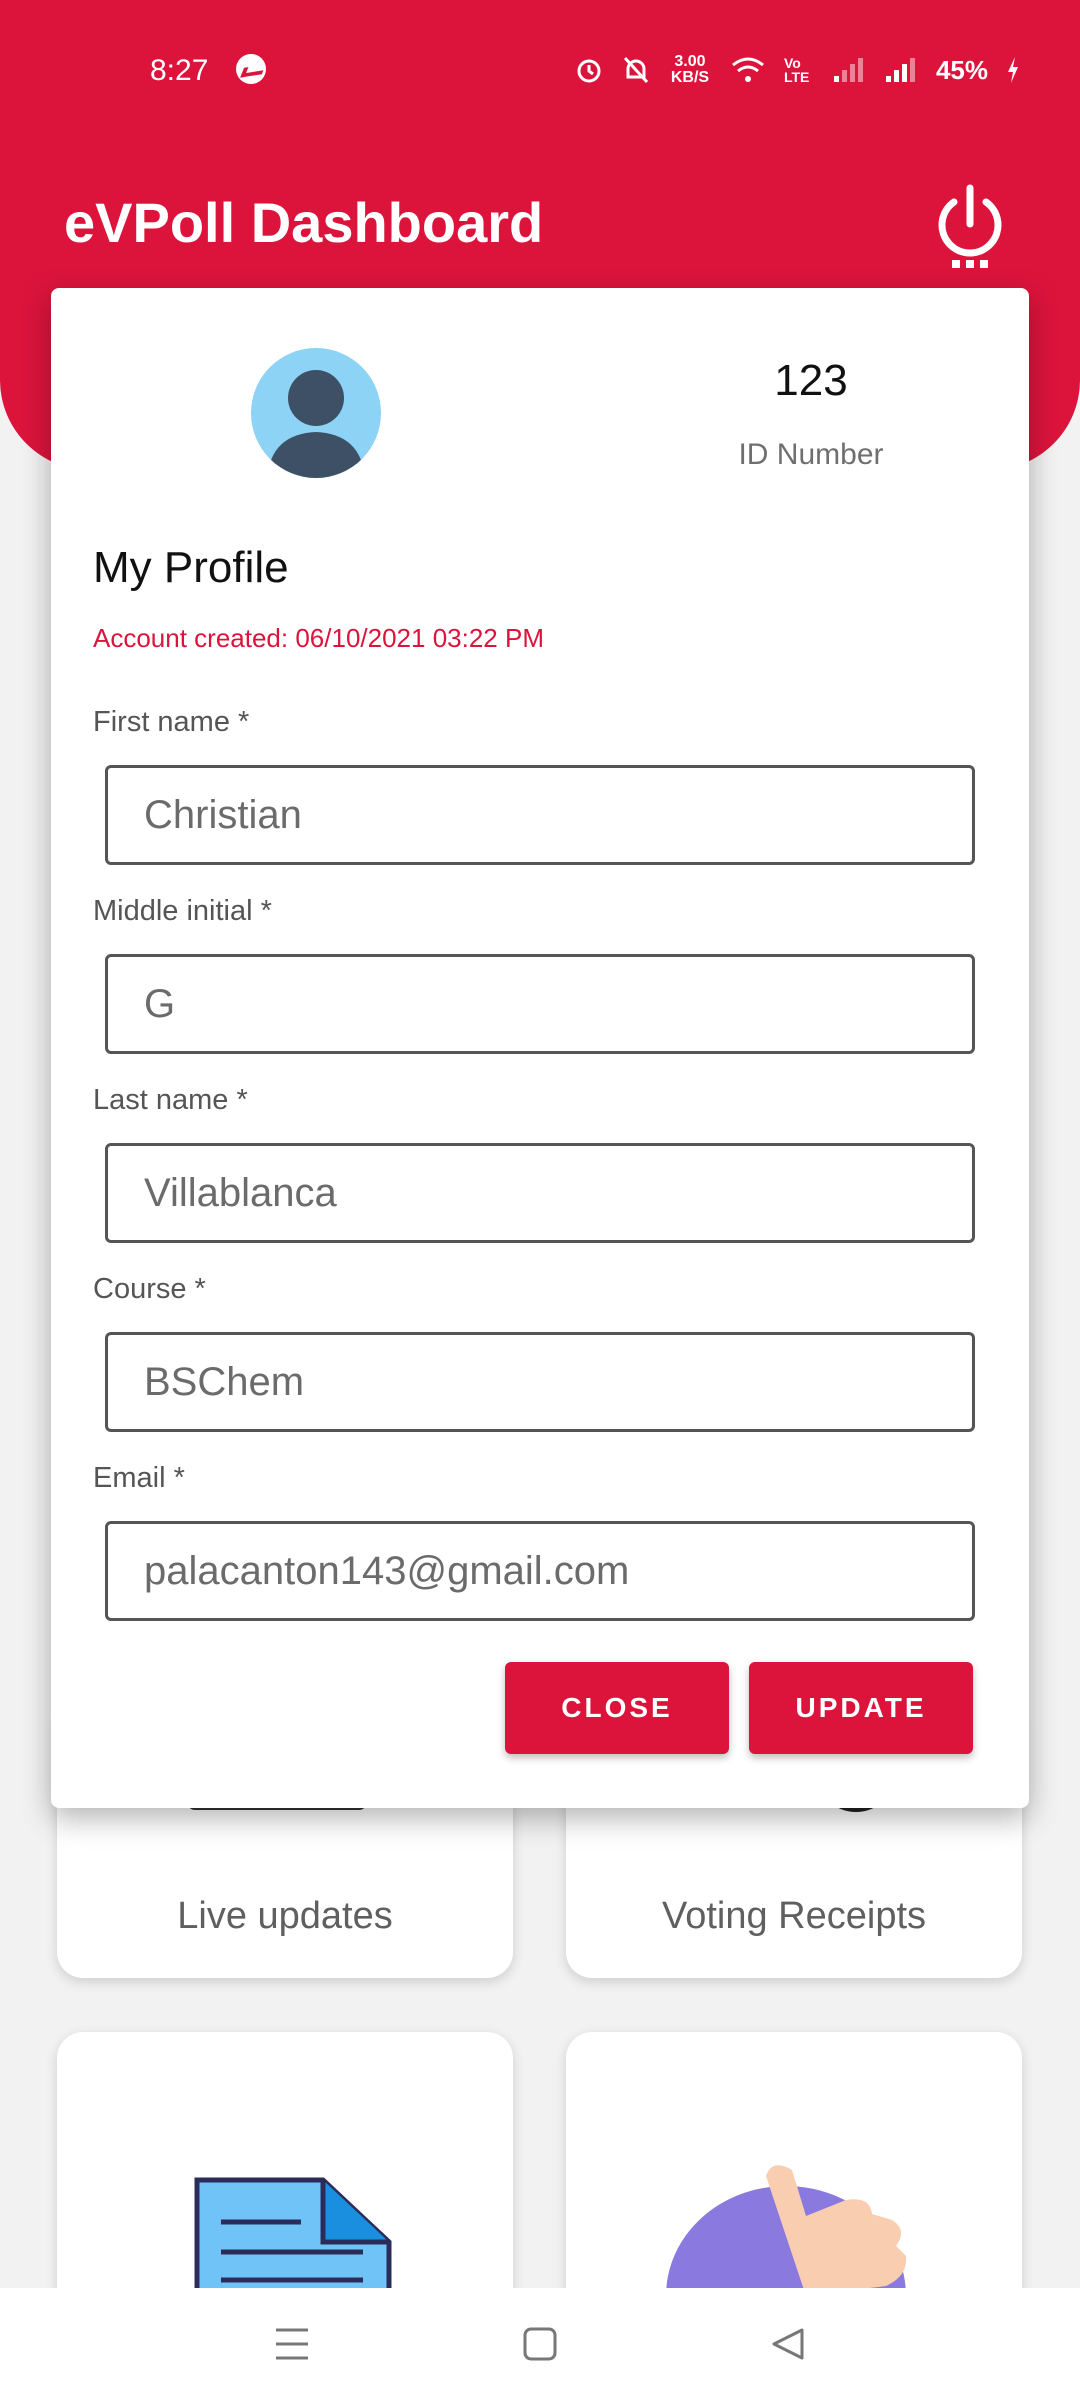 The image size is (1080, 2400). What do you see at coordinates (1013, 70) in the screenshot?
I see `charging-icon` at bounding box center [1013, 70].